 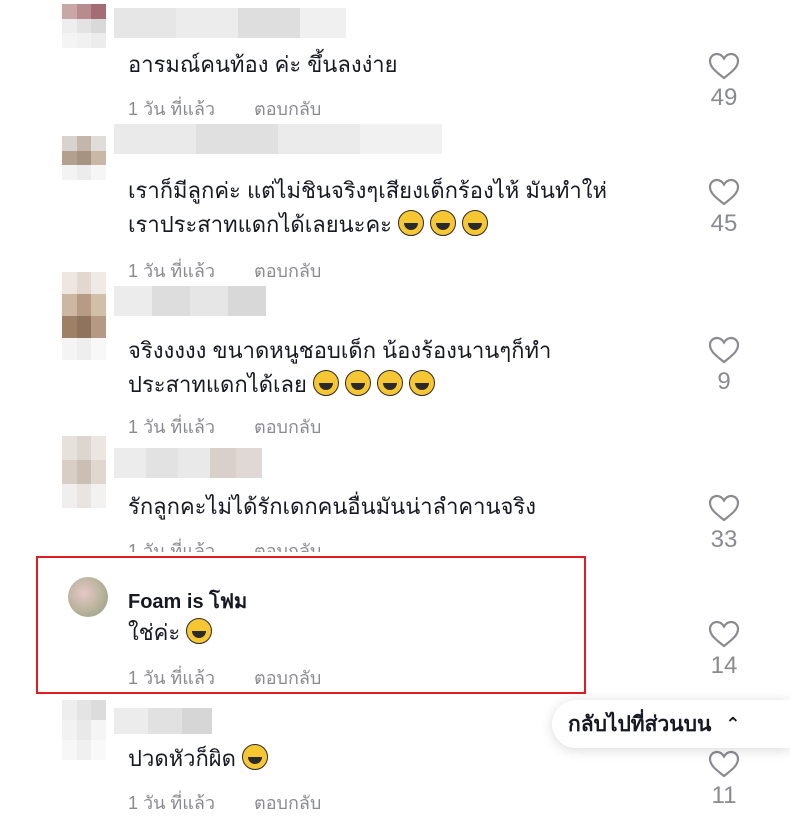 I want to click on like-count: 11, so click(x=724, y=795).